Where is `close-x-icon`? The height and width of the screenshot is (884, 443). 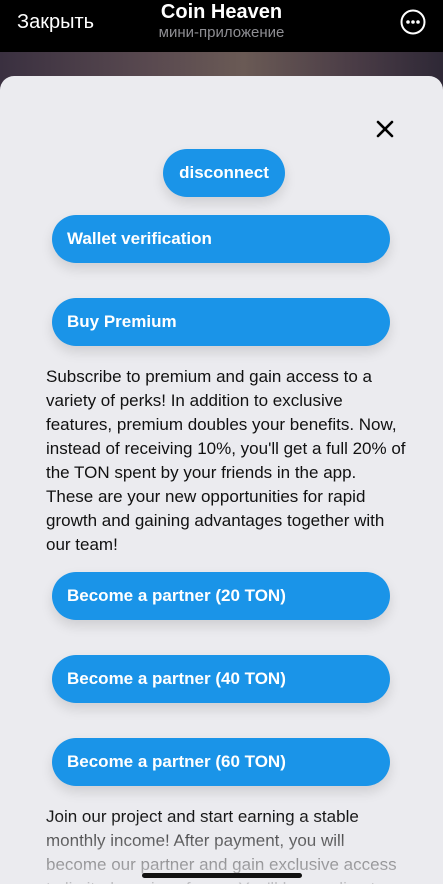 close-x-icon is located at coordinates (385, 129).